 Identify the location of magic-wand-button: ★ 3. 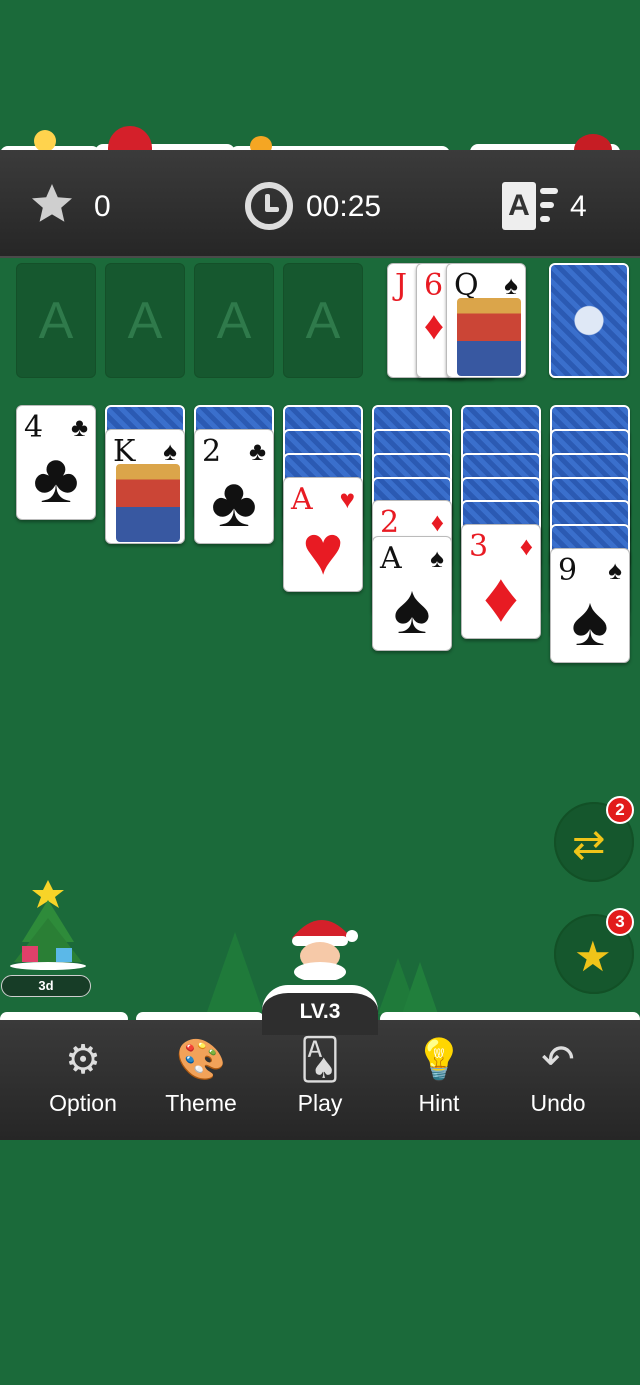
(594, 951).